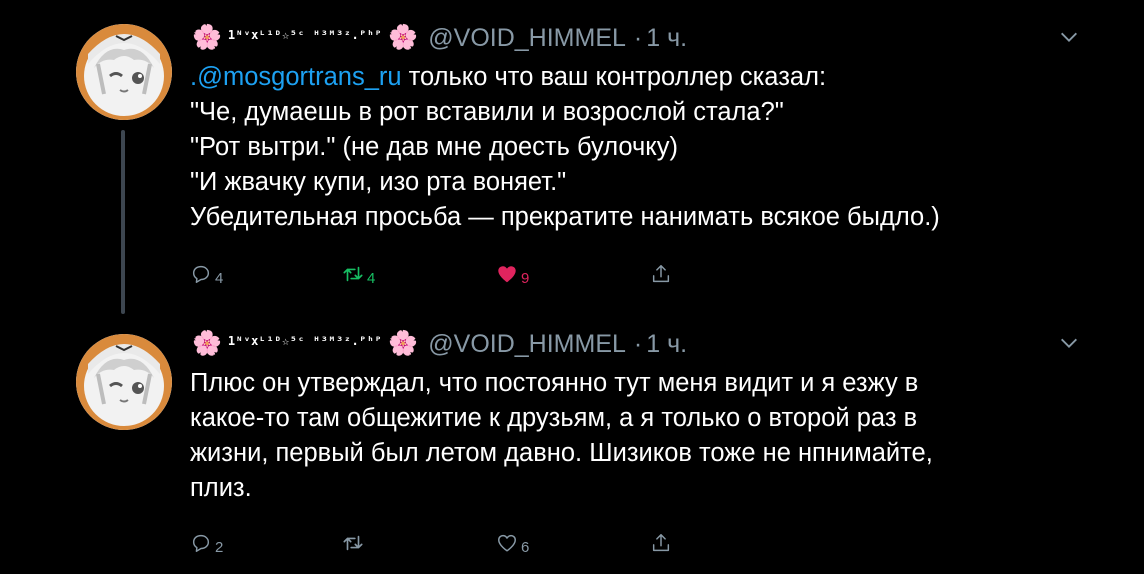 The image size is (1144, 574). What do you see at coordinates (525, 278) in the screenshot?
I see `like-count: 9` at bounding box center [525, 278].